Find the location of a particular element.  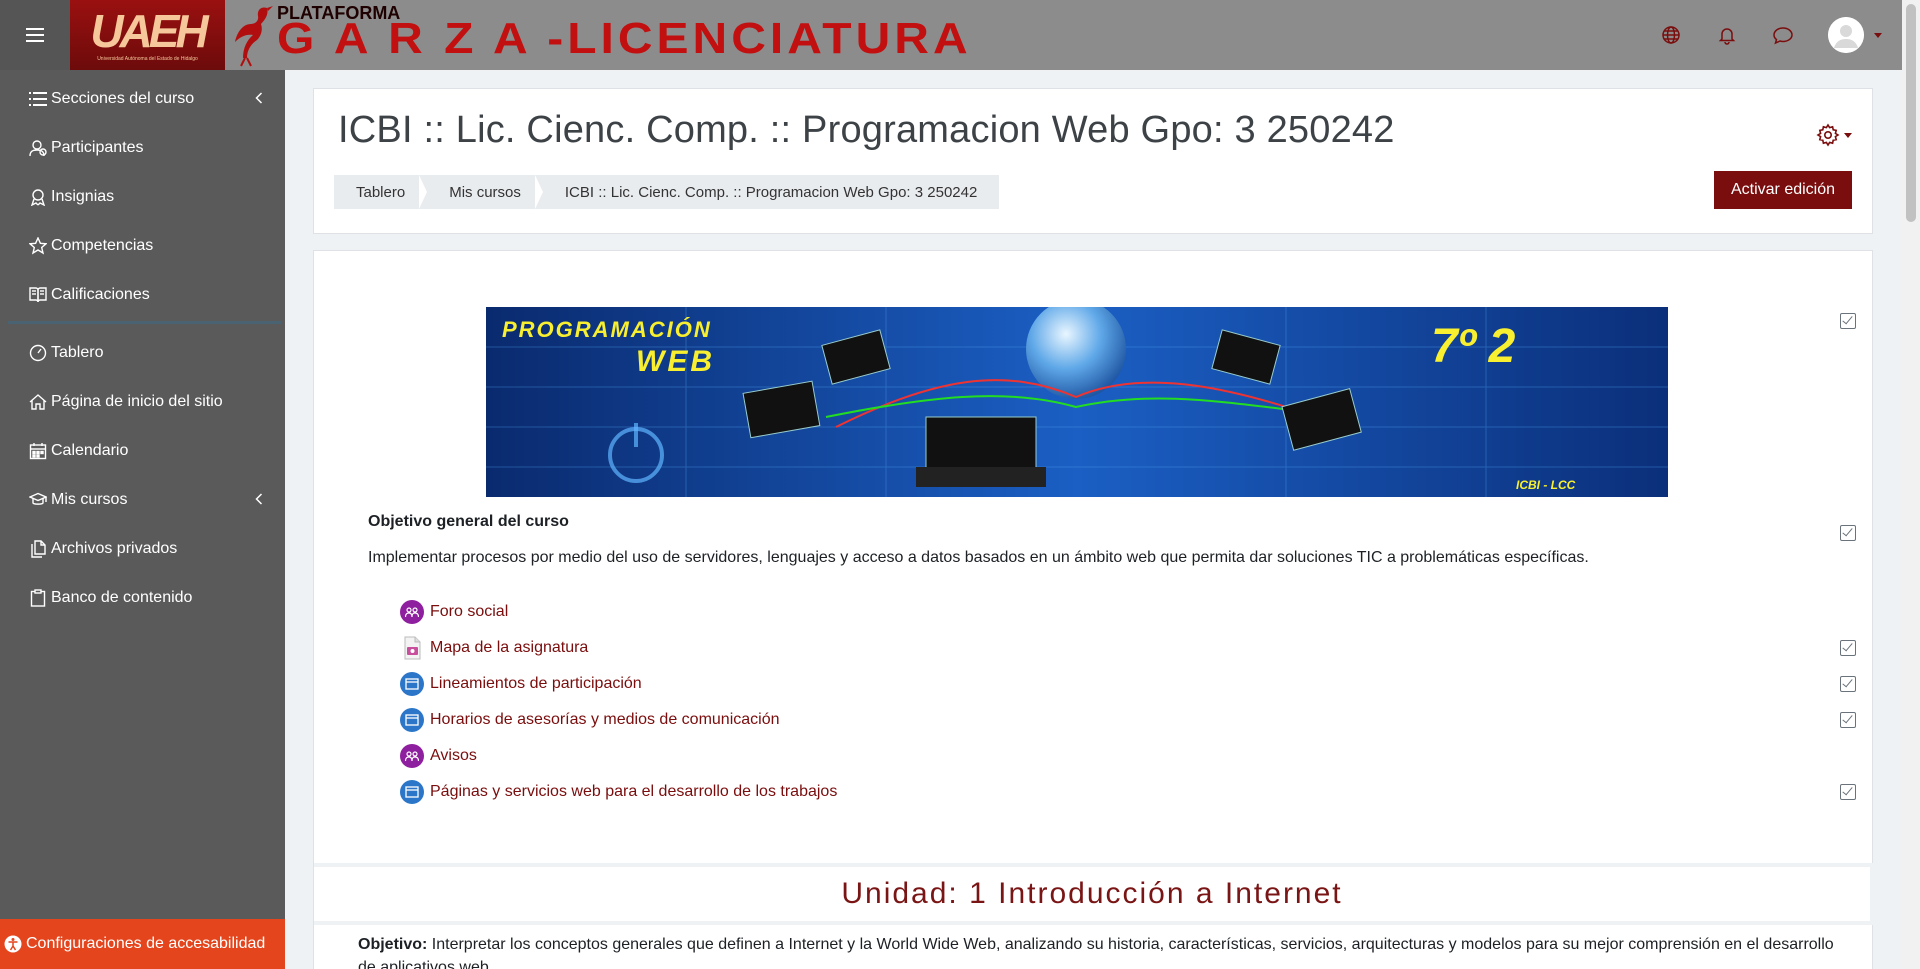

badge-icon is located at coordinates (38, 197).